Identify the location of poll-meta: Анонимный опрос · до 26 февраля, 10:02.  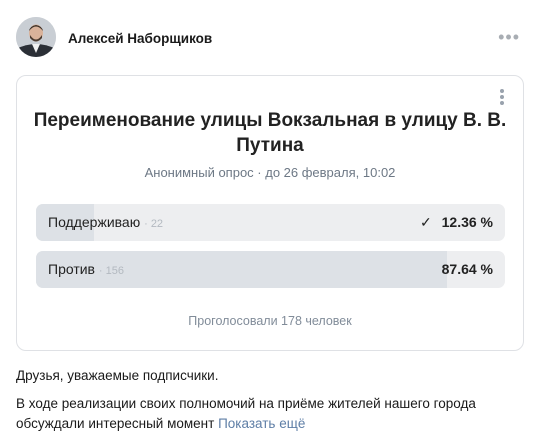
(270, 172).